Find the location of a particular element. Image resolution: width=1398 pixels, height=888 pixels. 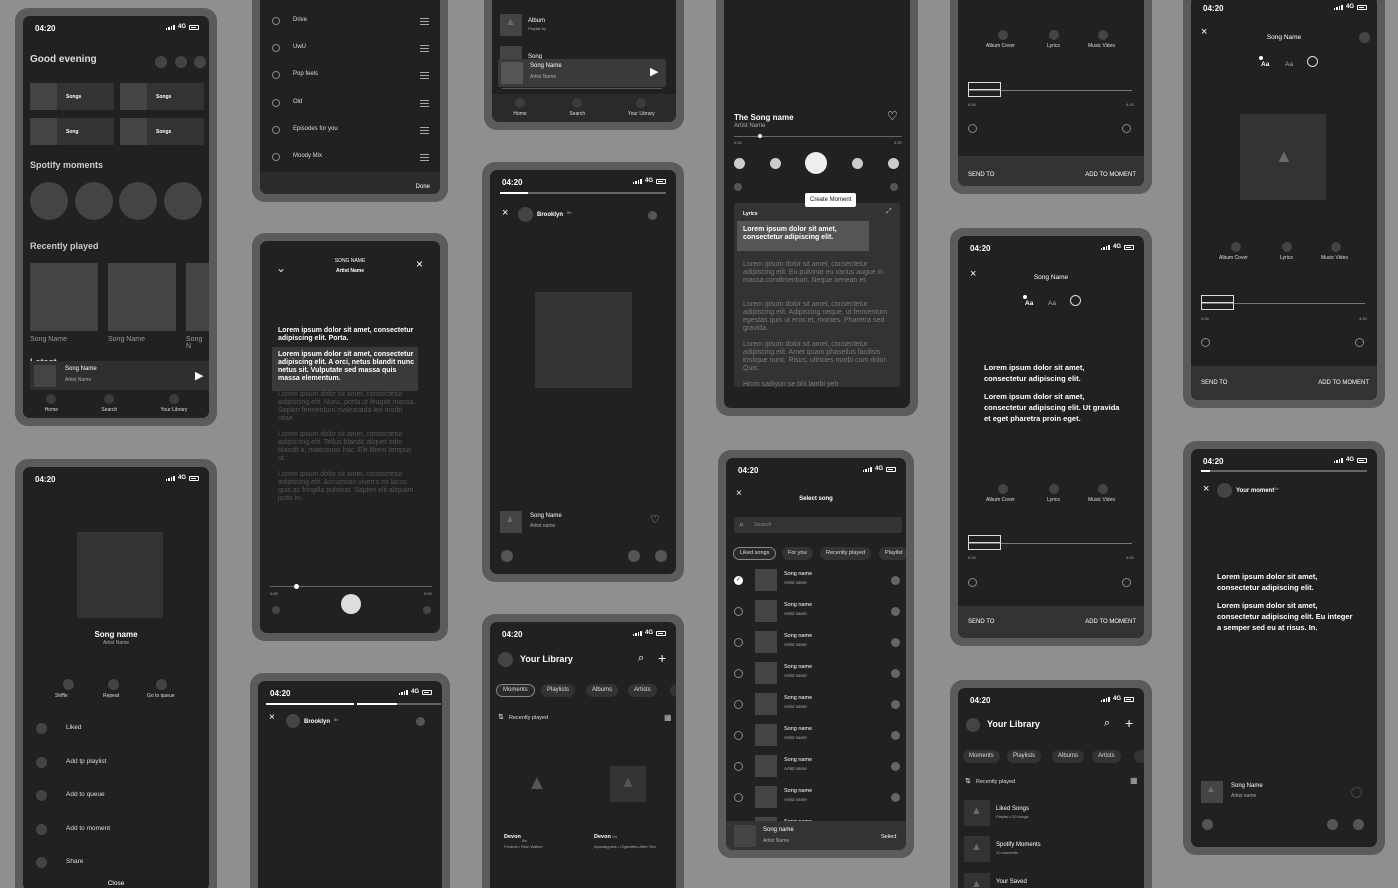

history-icon is located at coordinates (181, 62).